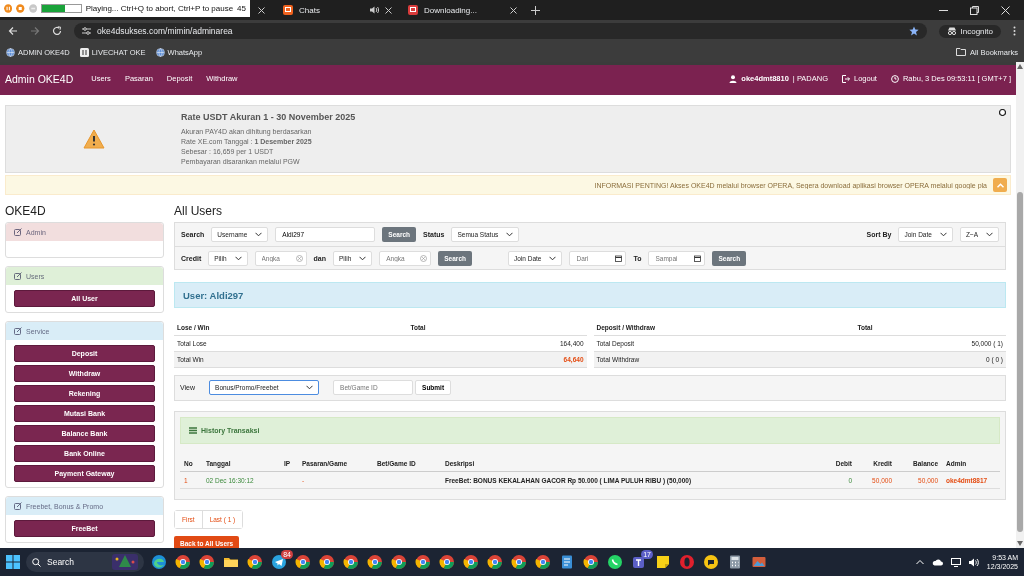 The height and width of the screenshot is (576, 1024). What do you see at coordinates (1020, 66) in the screenshot?
I see `scroll-up-icon` at bounding box center [1020, 66].